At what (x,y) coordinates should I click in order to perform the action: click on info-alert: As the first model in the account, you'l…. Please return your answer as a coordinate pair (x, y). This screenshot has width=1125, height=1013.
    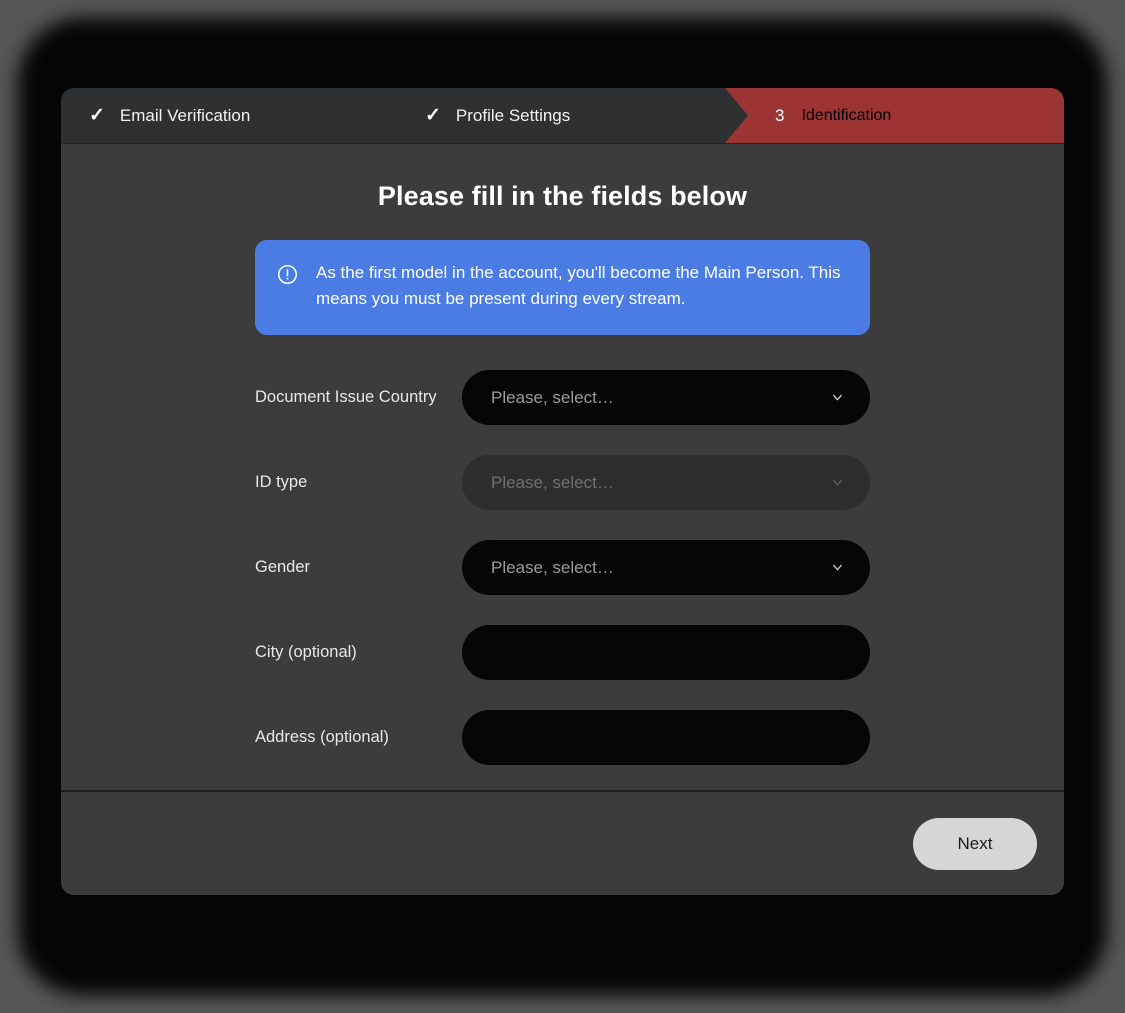
    Looking at the image, I should click on (562, 287).